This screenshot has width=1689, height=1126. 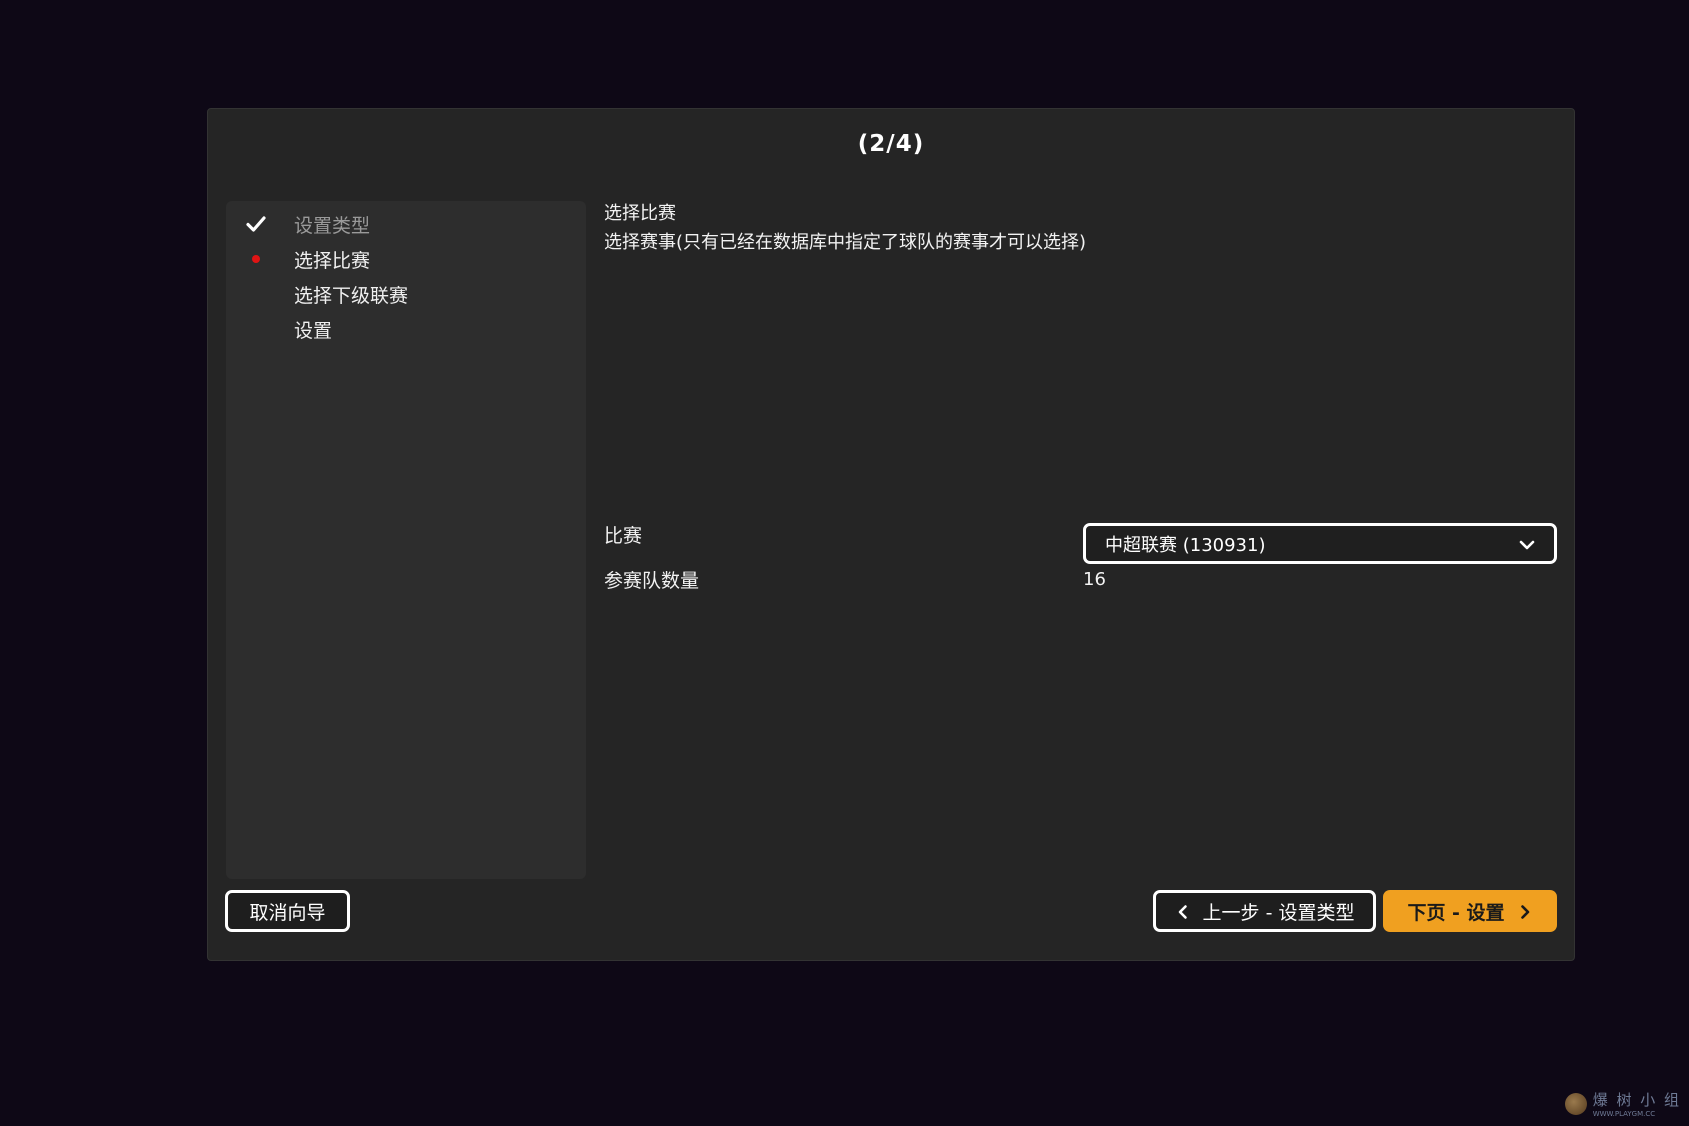 I want to click on watermark-text: 爆 树 小 组, so click(x=1636, y=1100).